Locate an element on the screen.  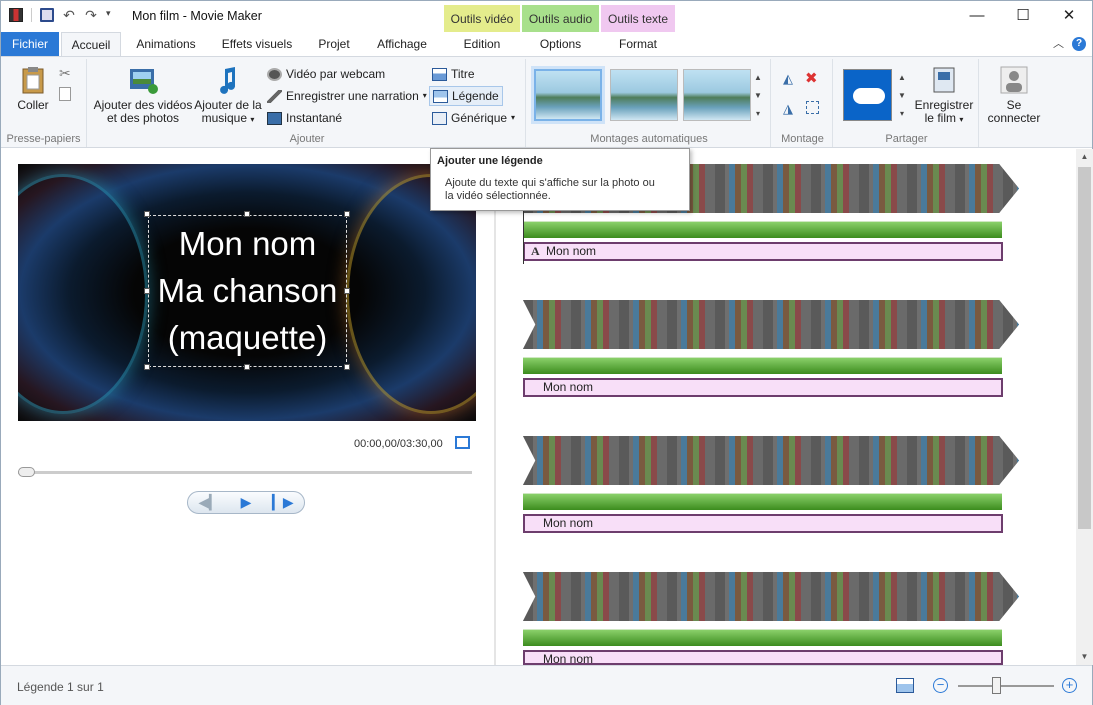
paste-button: Coller is located at coordinates (33, 86).